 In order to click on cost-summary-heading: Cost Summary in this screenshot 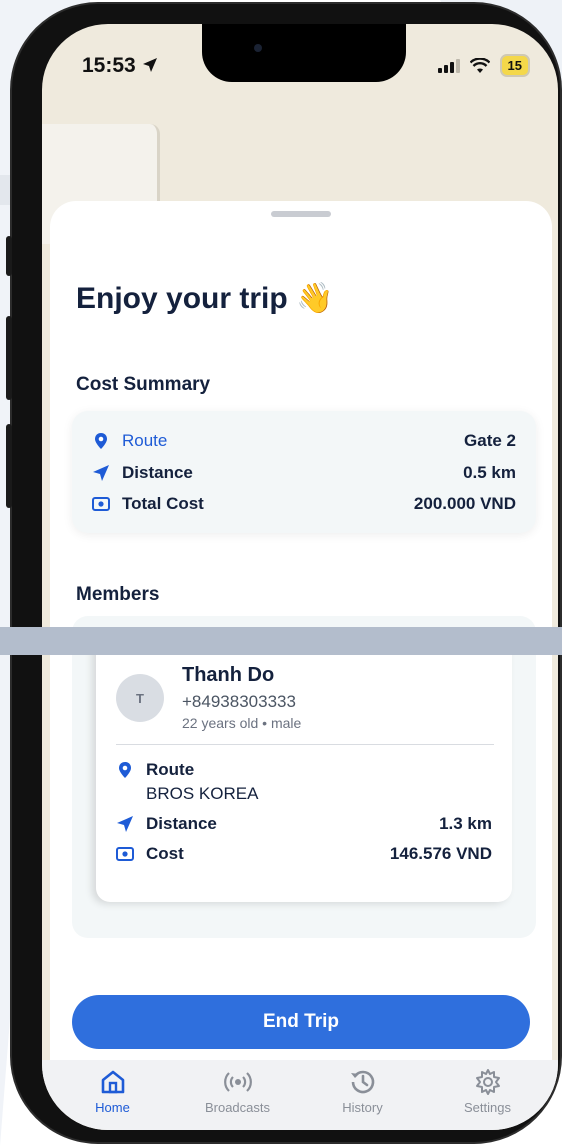, I will do `click(143, 384)`.